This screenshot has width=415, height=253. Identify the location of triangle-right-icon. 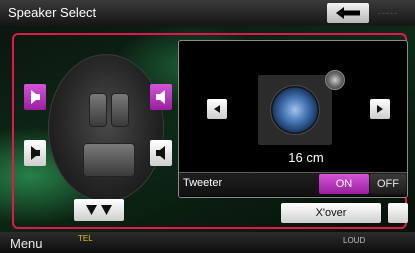
(380, 109).